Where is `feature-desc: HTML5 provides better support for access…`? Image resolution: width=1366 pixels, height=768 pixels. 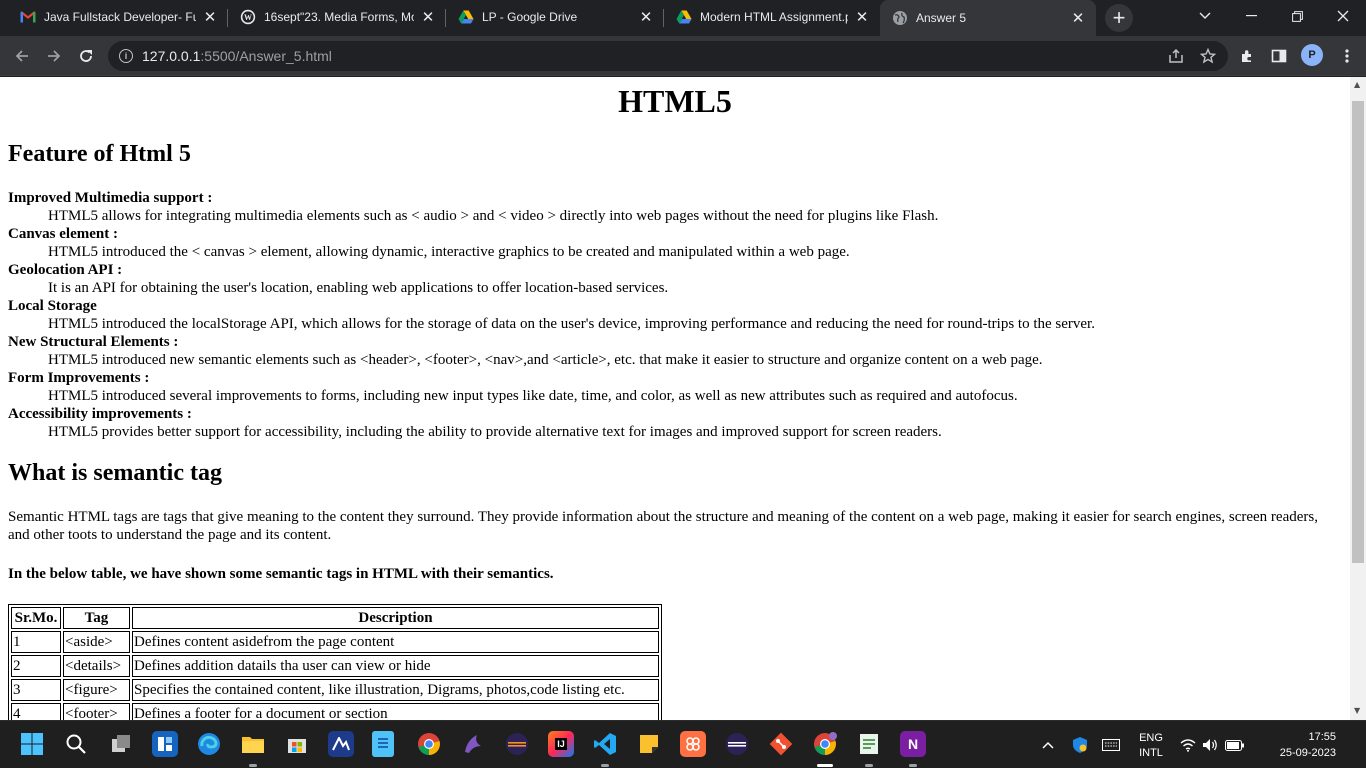
feature-desc: HTML5 provides better support for access… is located at coordinates (495, 432).